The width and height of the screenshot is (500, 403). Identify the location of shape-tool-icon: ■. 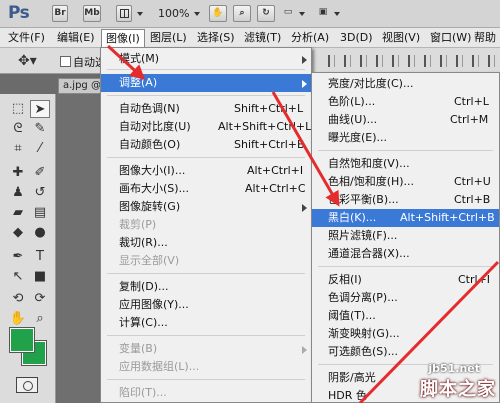
(40, 277).